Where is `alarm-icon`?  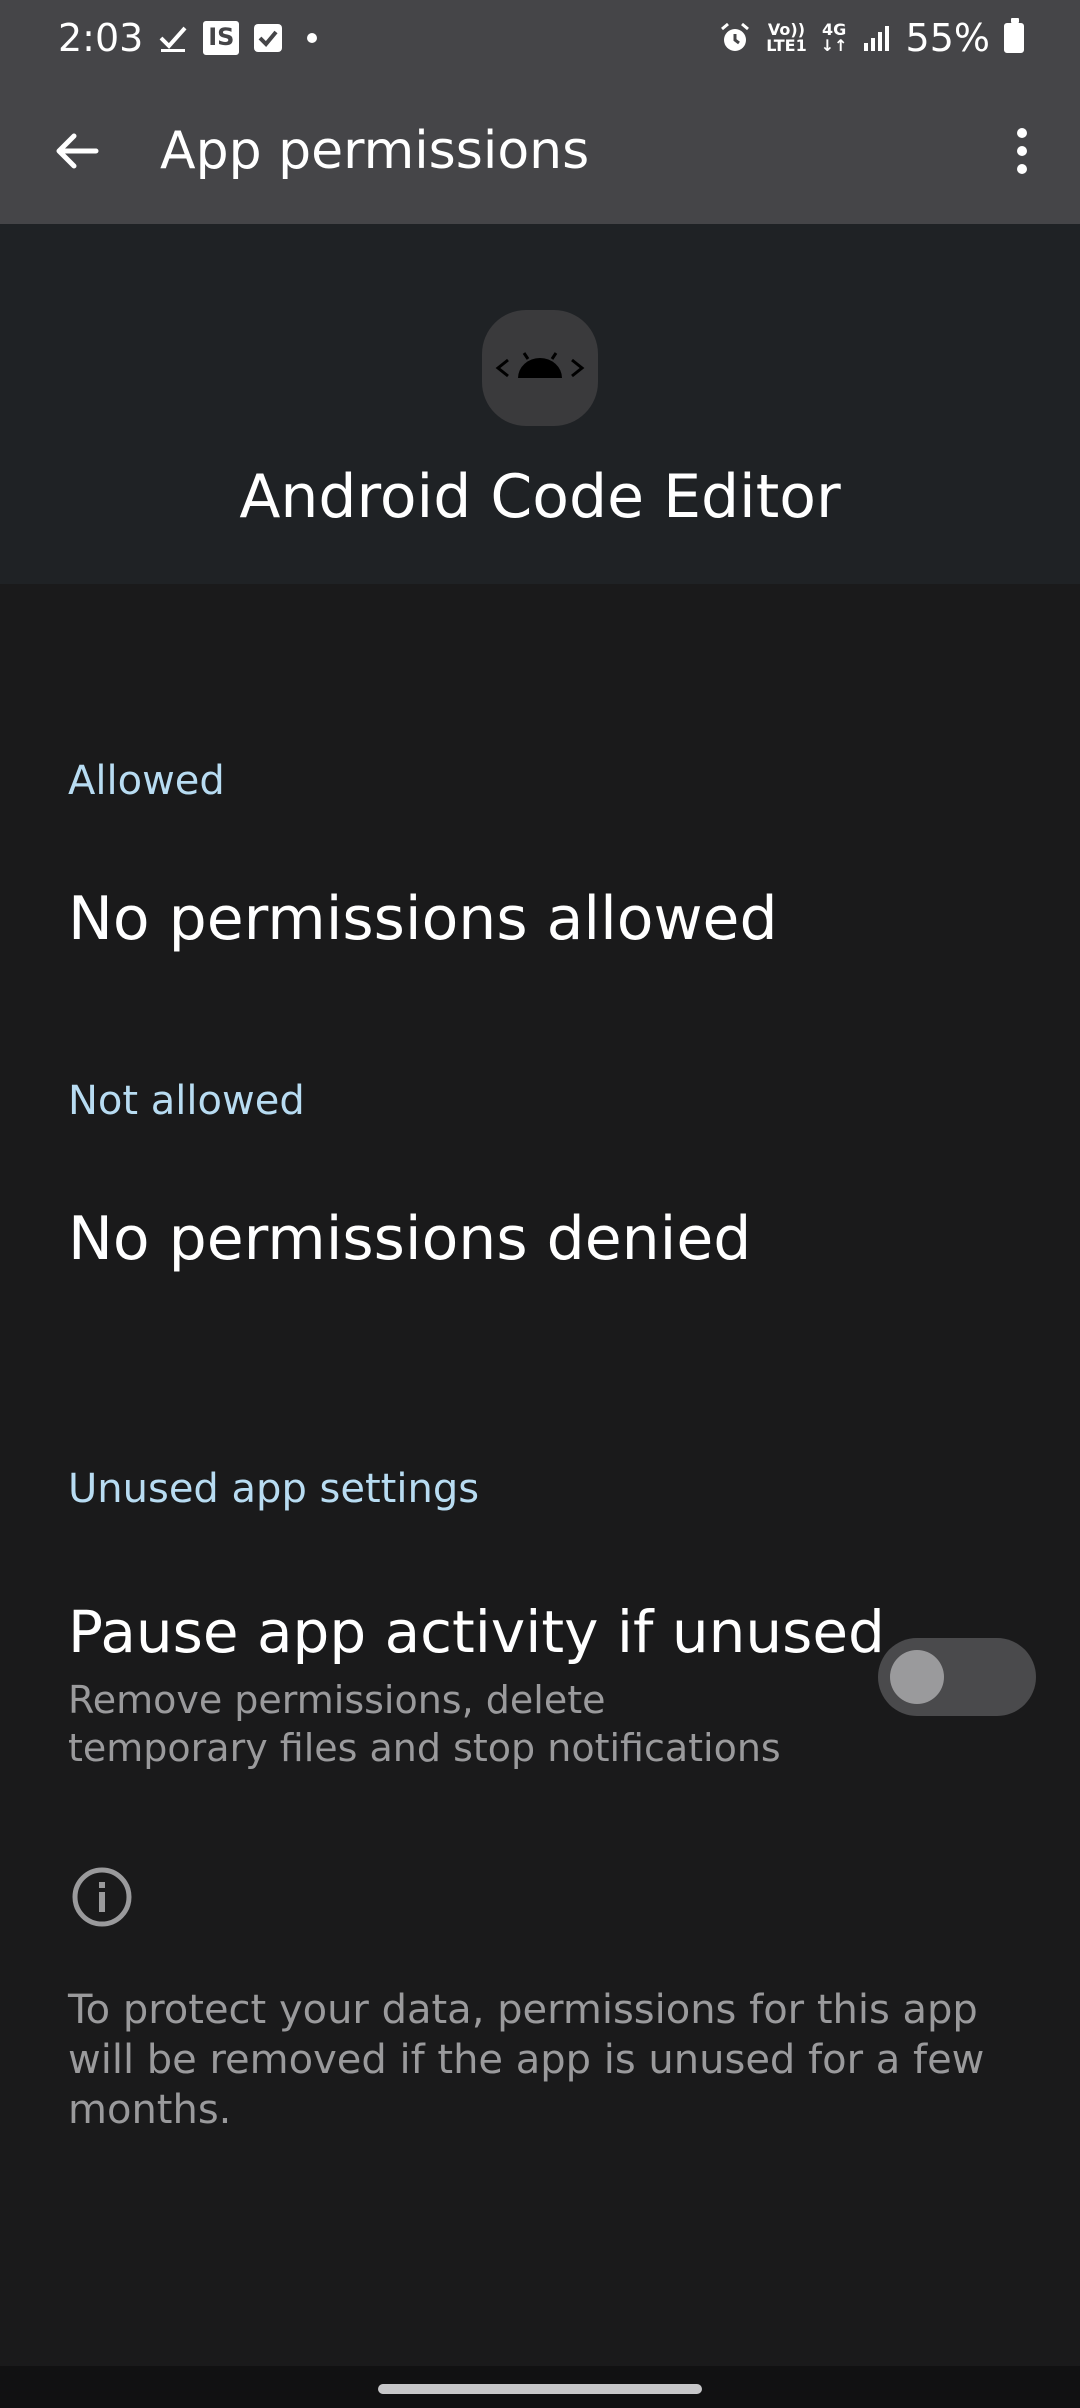
alarm-icon is located at coordinates (735, 38).